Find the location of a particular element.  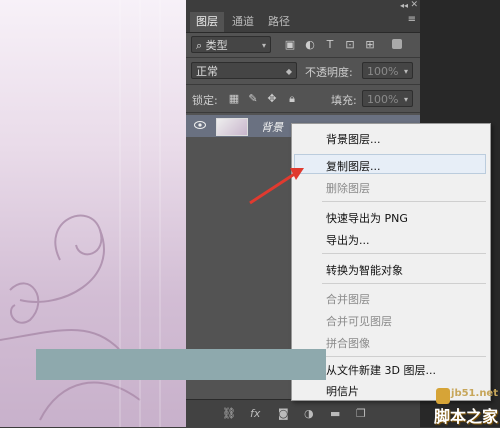

opacity-value: 100% is located at coordinates (383, 71).